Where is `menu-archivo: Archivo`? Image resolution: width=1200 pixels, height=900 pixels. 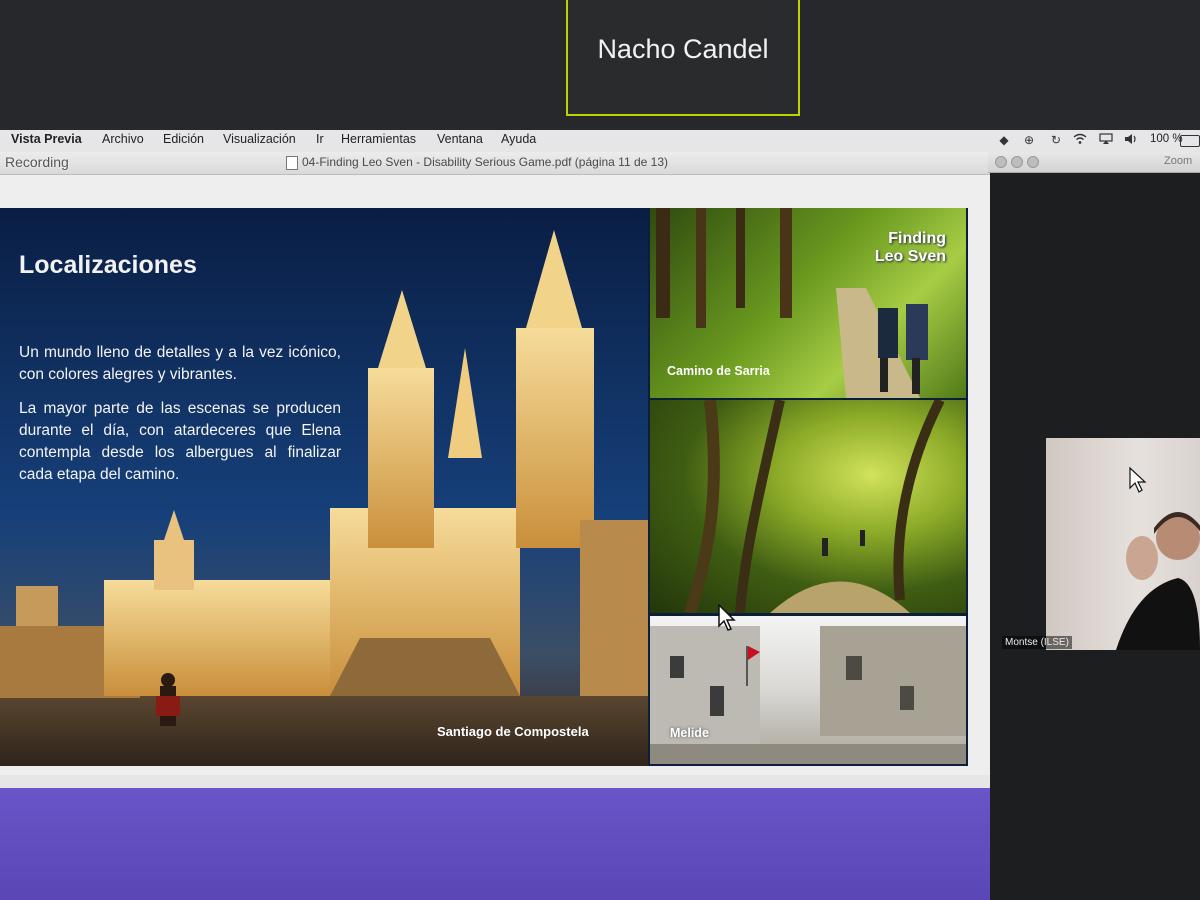
menu-archivo: Archivo is located at coordinates (123, 139).